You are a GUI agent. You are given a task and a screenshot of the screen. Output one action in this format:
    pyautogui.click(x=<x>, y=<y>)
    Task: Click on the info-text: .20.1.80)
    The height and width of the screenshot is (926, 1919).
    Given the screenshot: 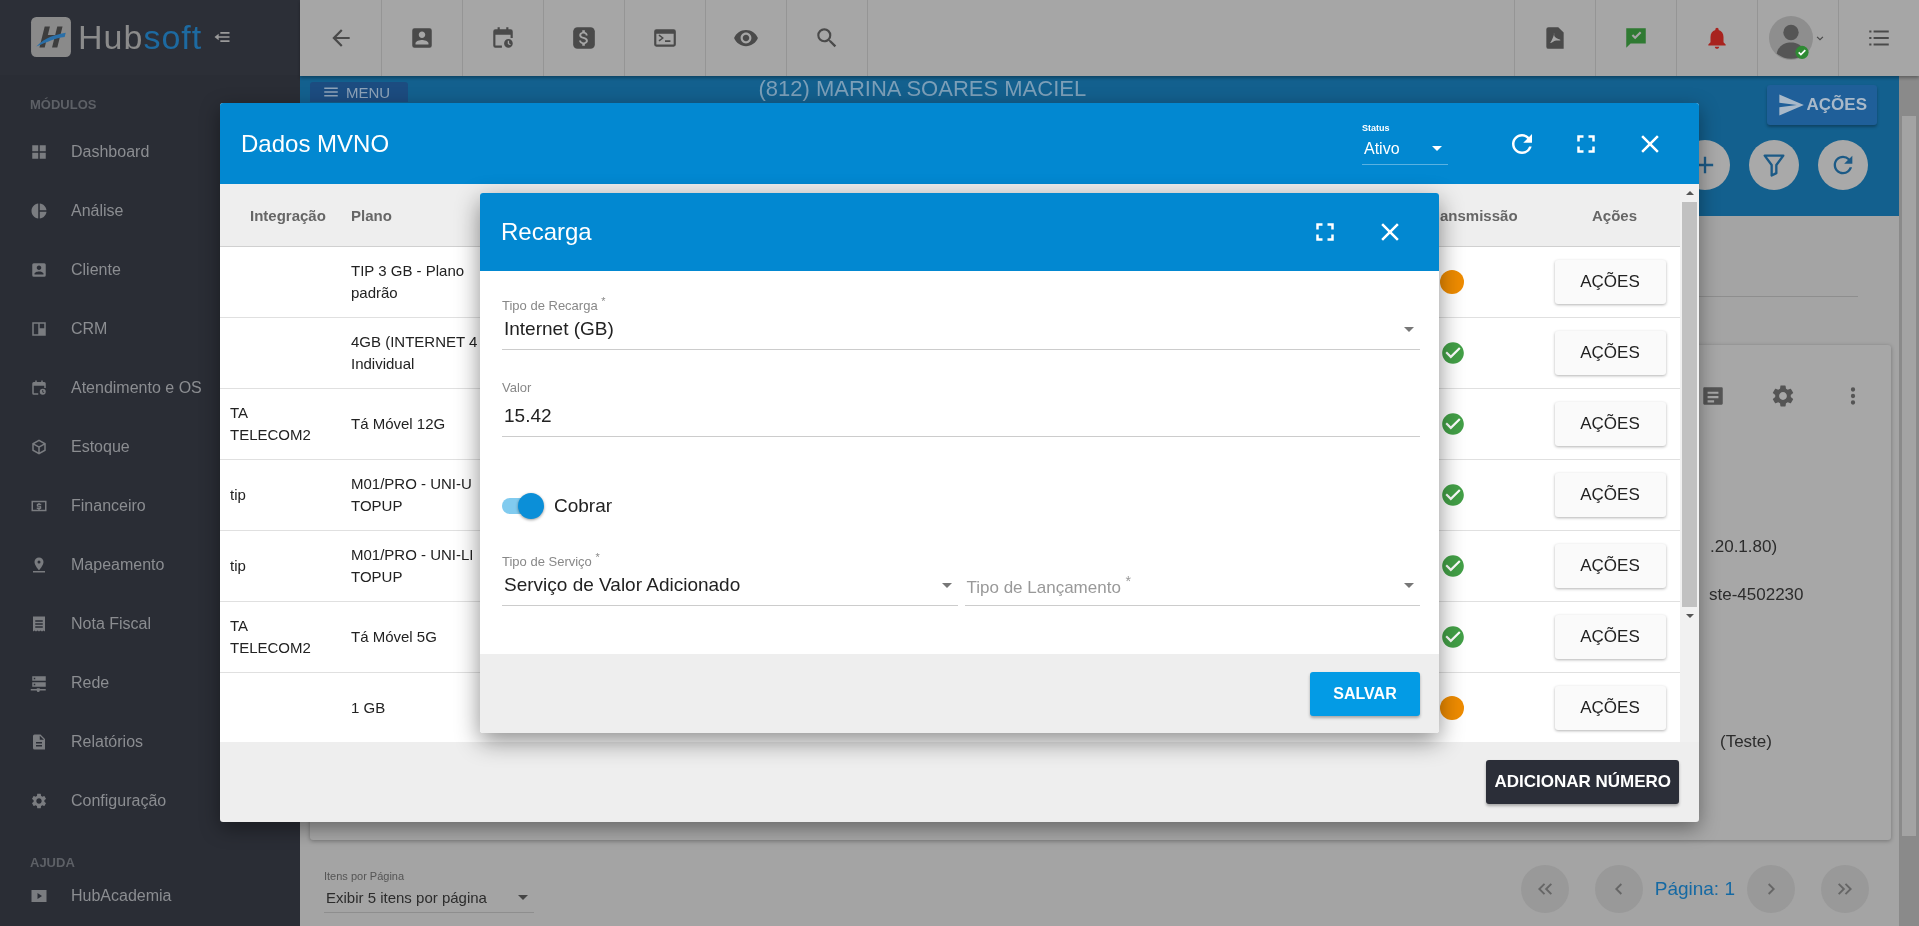 What is the action you would take?
    pyautogui.click(x=1744, y=547)
    